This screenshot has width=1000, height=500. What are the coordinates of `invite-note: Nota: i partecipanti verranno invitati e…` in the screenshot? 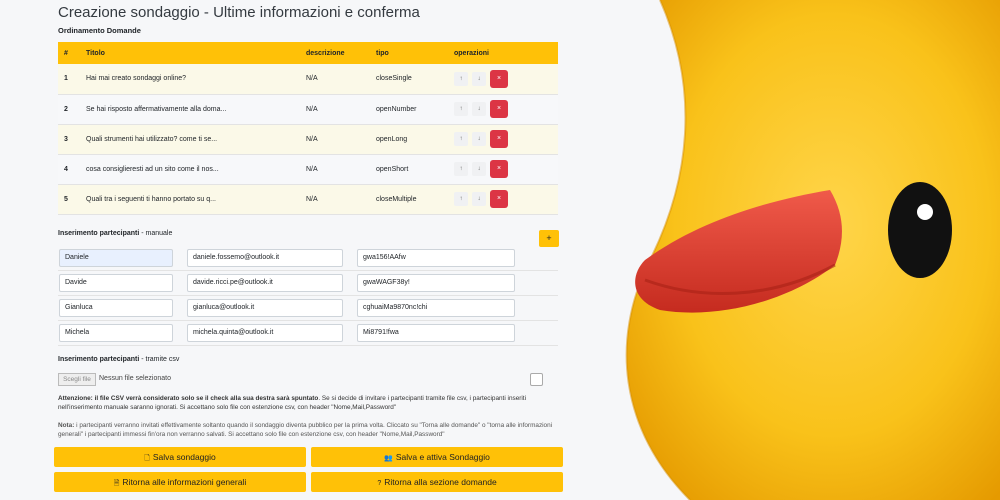 It's located at (305, 430).